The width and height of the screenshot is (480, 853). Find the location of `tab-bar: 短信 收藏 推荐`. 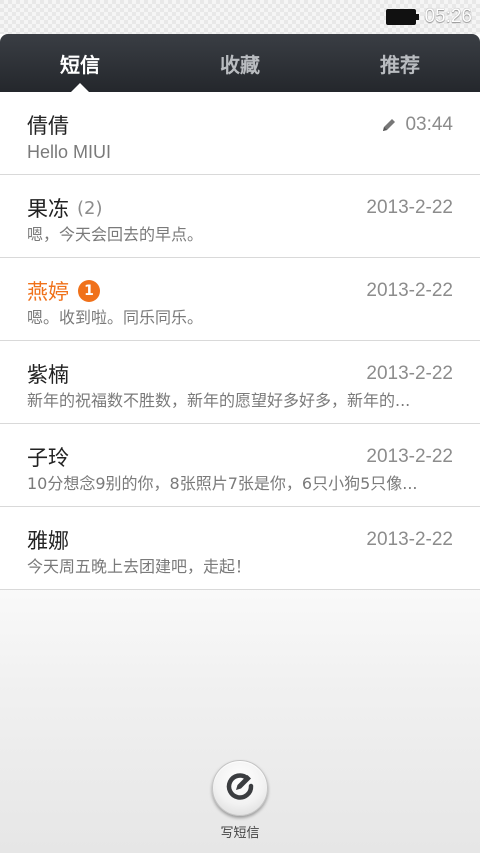

tab-bar: 短信 收藏 推荐 is located at coordinates (240, 63).